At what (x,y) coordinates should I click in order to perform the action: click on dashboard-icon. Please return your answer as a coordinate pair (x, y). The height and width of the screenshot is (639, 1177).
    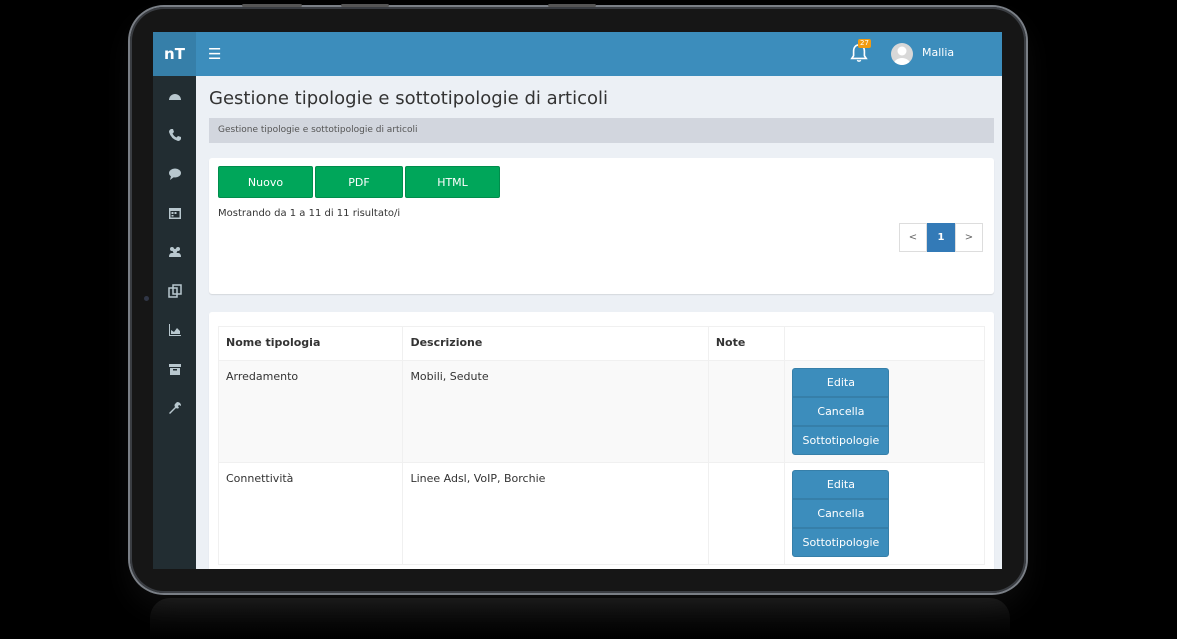
    Looking at the image, I should click on (174, 96).